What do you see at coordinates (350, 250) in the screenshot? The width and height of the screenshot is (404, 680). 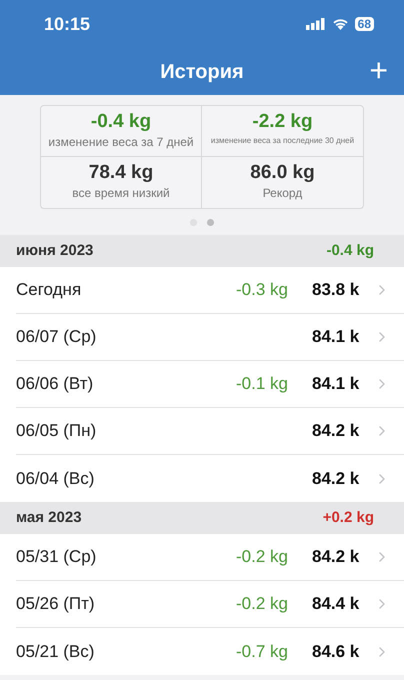 I see `month-change: -0.4 kg` at bounding box center [350, 250].